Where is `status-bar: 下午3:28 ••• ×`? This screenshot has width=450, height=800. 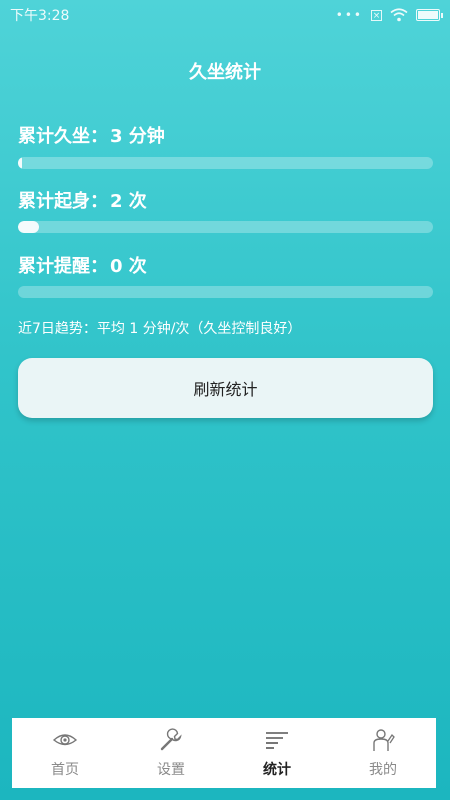
status-bar: 下午3:28 ••• × is located at coordinates (225, 15).